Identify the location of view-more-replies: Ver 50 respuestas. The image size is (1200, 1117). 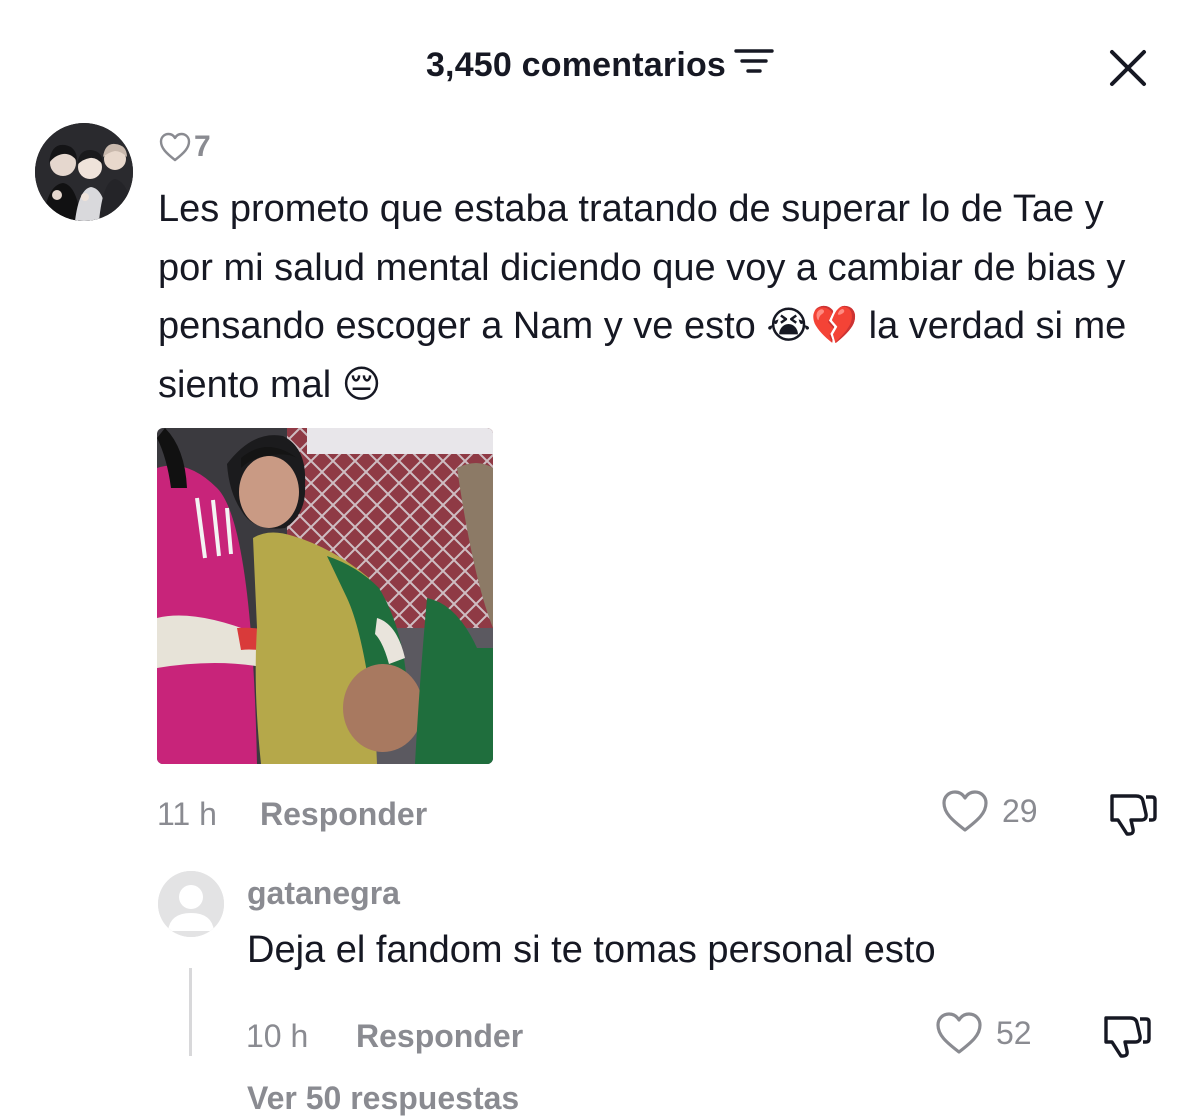
(383, 1098).